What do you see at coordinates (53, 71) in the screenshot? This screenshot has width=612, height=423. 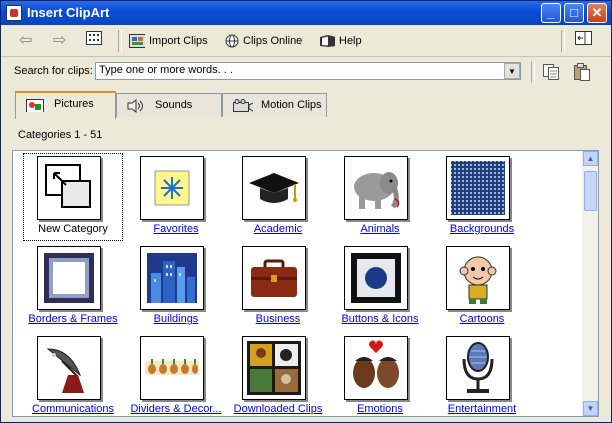 I see `search-label: Search for clips:` at bounding box center [53, 71].